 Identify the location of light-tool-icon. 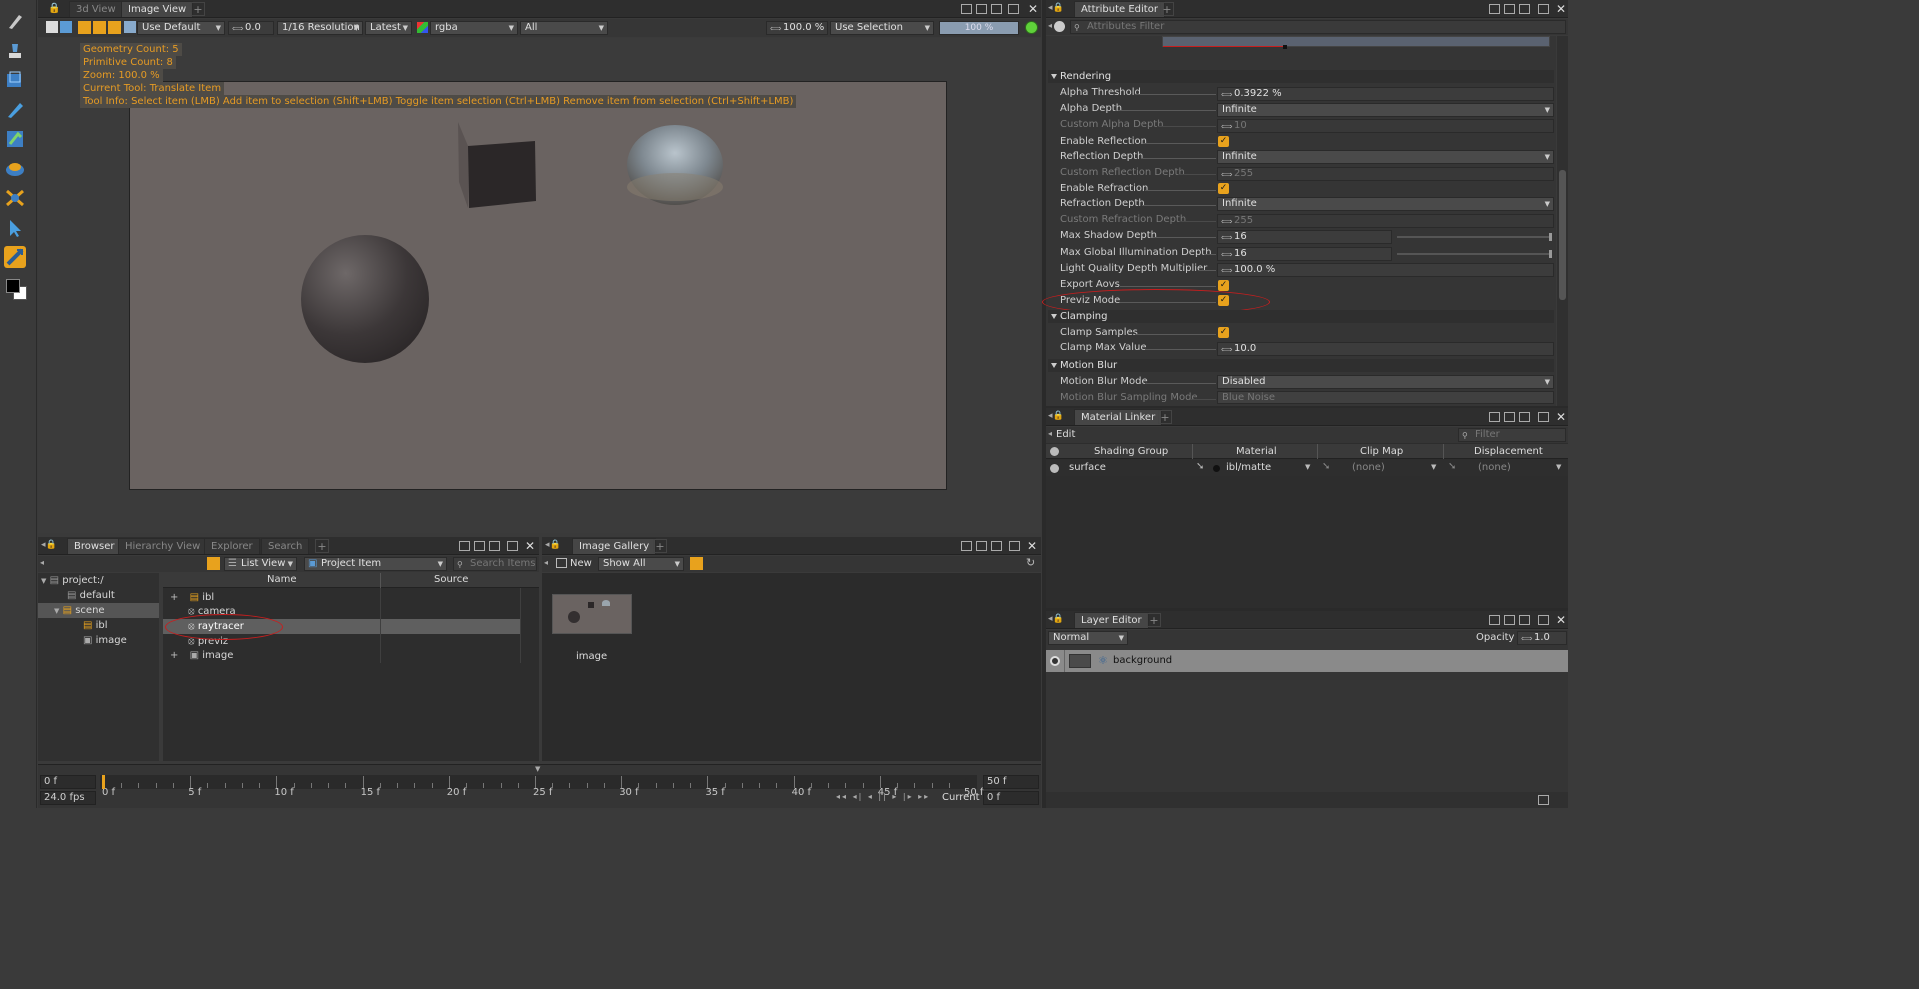
(15, 169).